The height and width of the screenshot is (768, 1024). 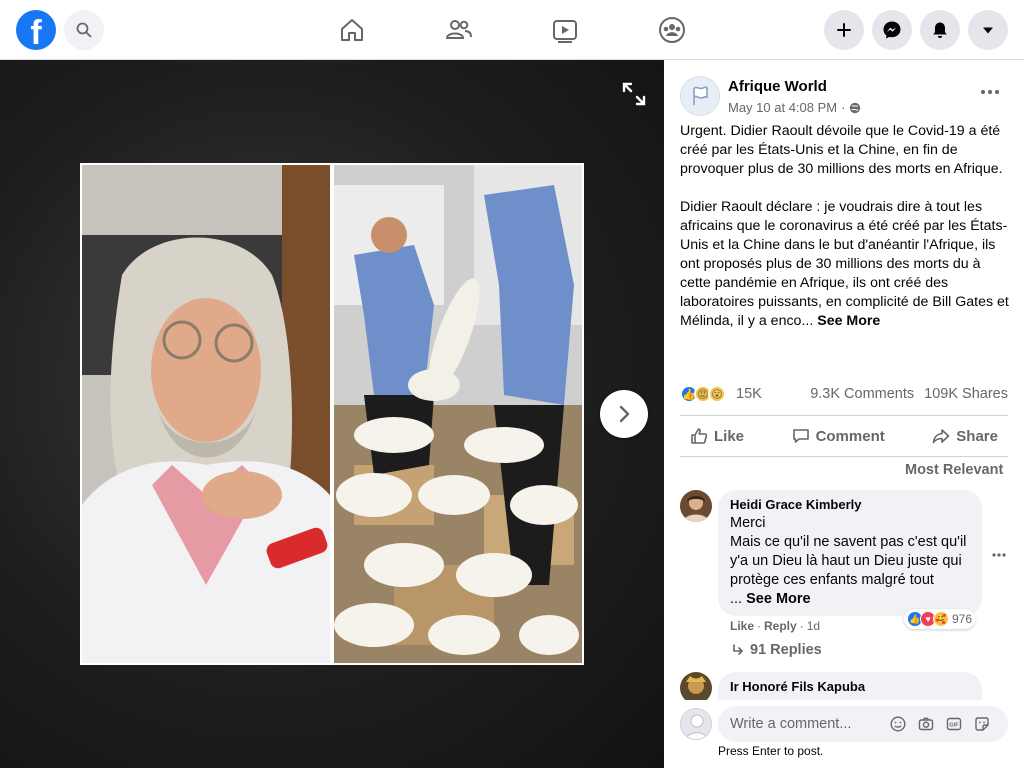 I want to click on share-button: Share, so click(x=965, y=436).